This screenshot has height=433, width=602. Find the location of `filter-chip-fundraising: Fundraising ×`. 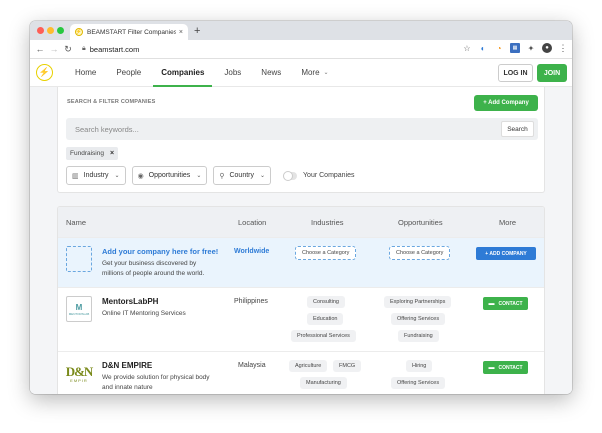

filter-chip-fundraising: Fundraising × is located at coordinates (92, 153).